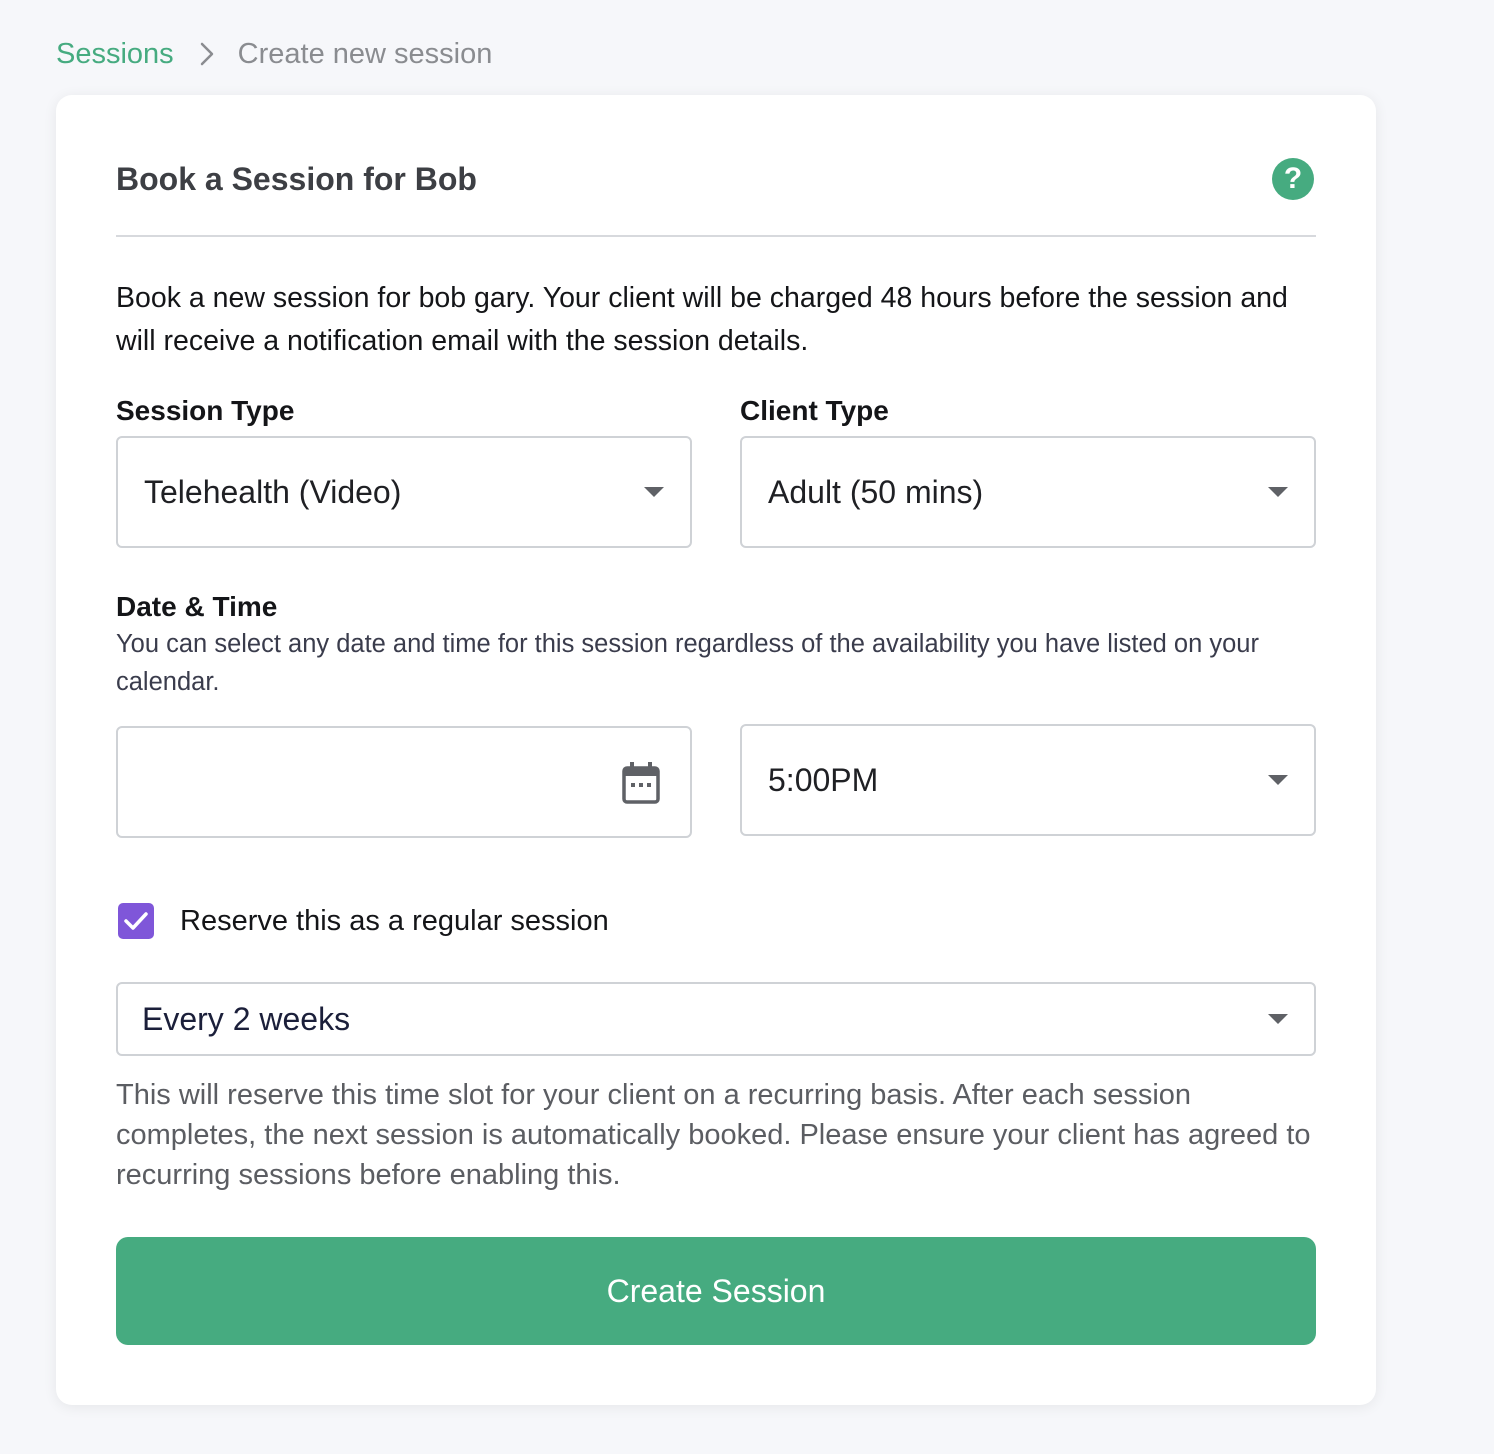  What do you see at coordinates (404, 492) in the screenshot?
I see `session-type-select: Telehealth (Video)` at bounding box center [404, 492].